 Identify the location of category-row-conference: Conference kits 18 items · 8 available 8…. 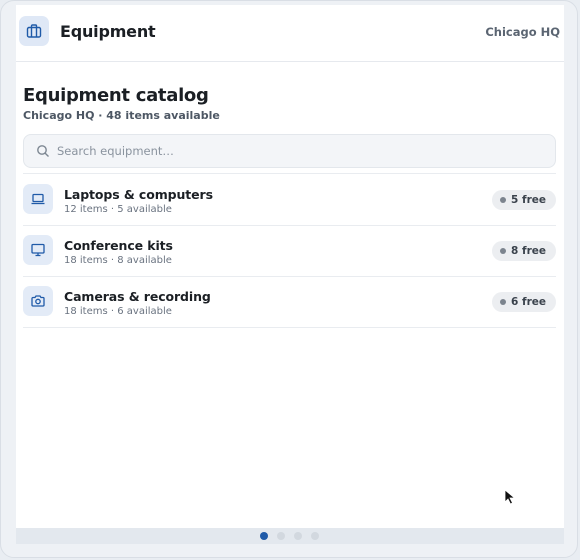
(289, 251).